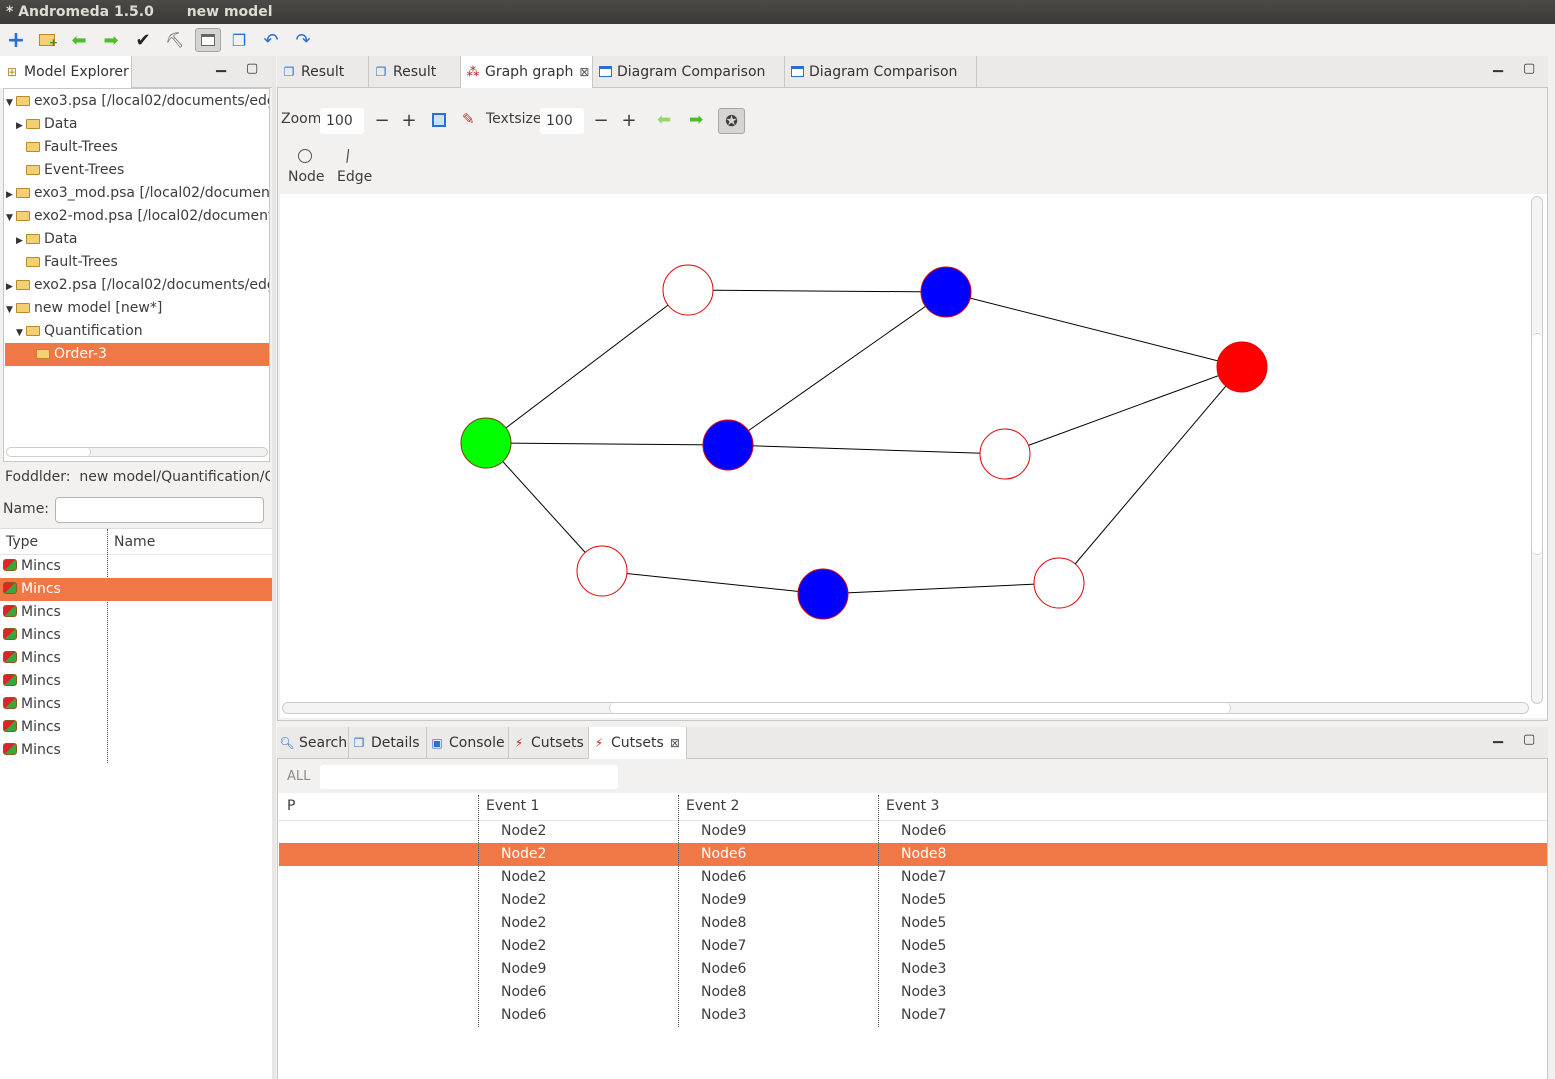 The image size is (1555, 1079). What do you see at coordinates (468, 742) in the screenshot?
I see `tab-console: ▣ Console` at bounding box center [468, 742].